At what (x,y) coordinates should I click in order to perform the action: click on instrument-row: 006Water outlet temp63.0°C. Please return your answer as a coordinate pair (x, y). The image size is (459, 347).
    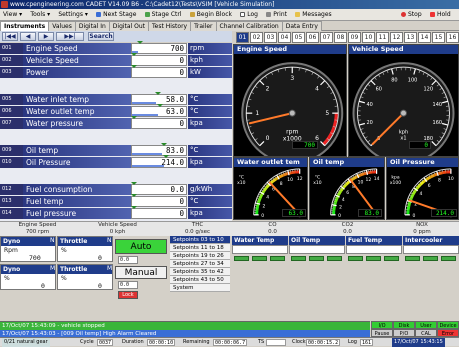
    Looking at the image, I should click on (116, 111).